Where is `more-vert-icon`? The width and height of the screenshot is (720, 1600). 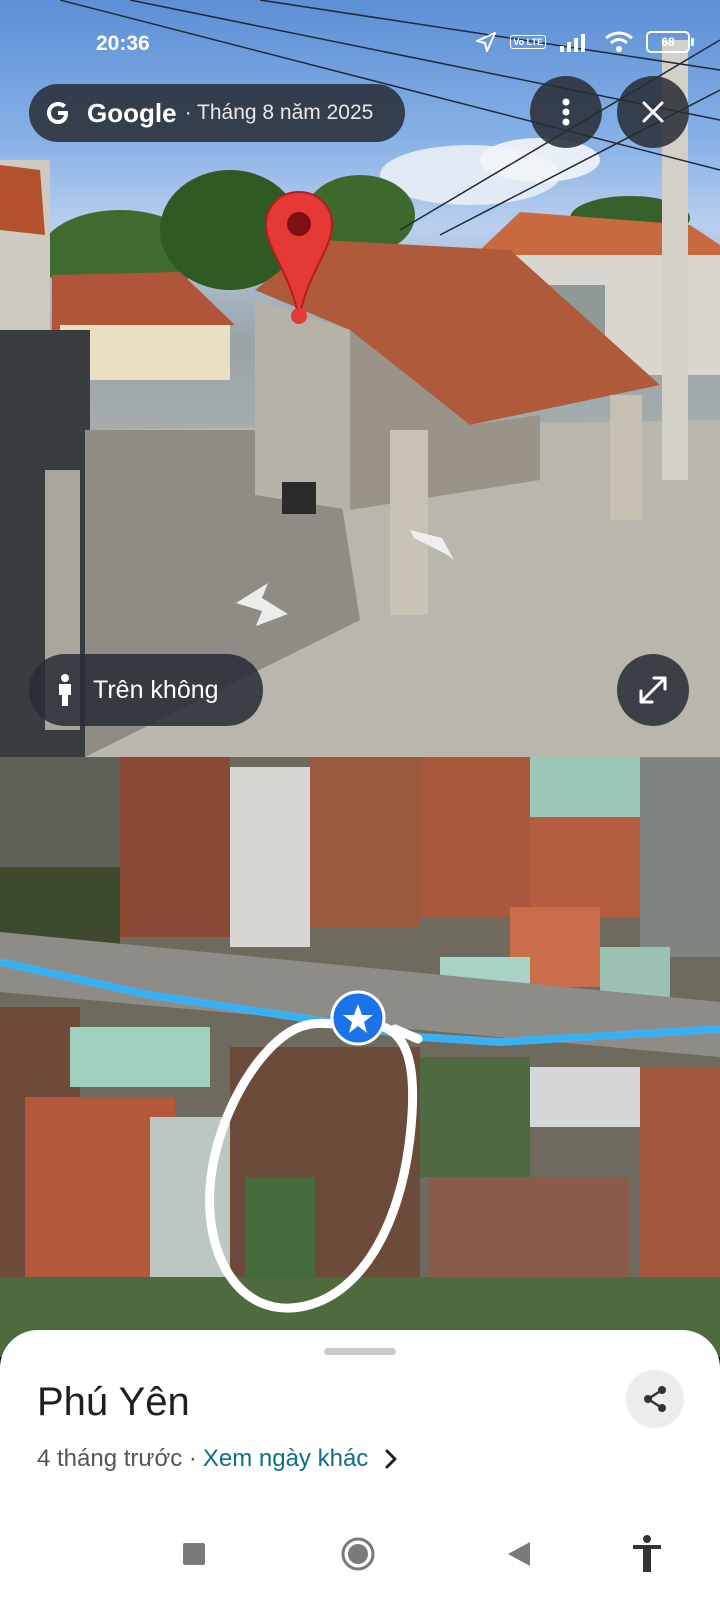
more-vert-icon is located at coordinates (566, 112).